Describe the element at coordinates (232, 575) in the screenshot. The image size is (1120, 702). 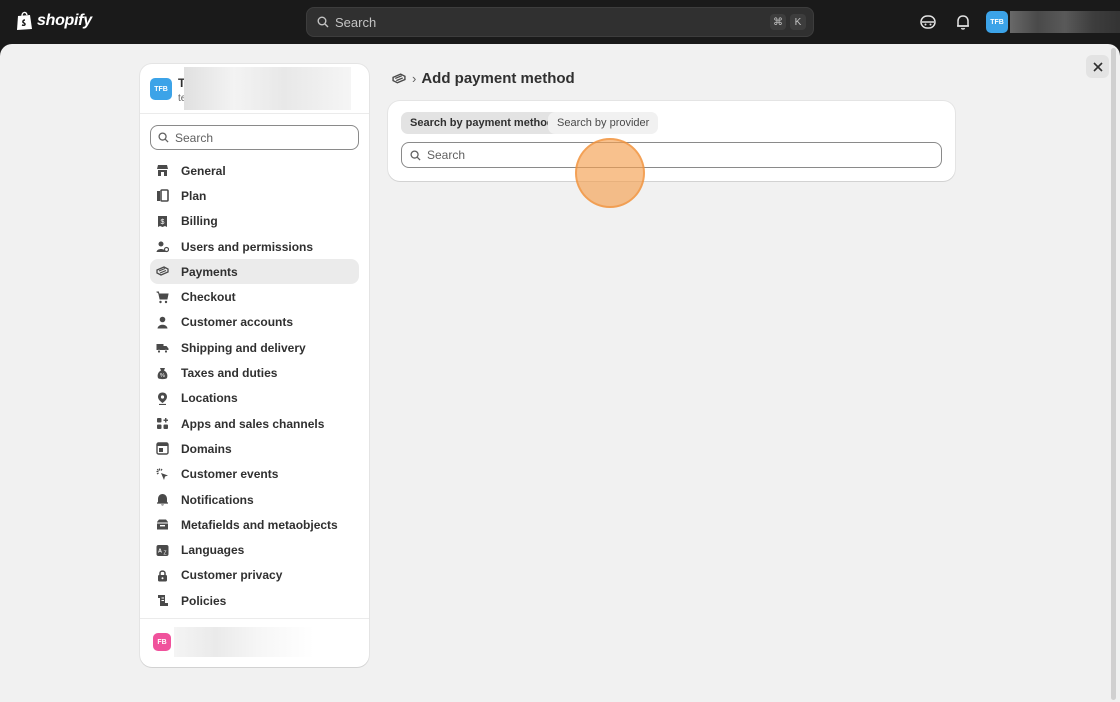
I see `sidebar-item-label: Customer privacy` at that location.